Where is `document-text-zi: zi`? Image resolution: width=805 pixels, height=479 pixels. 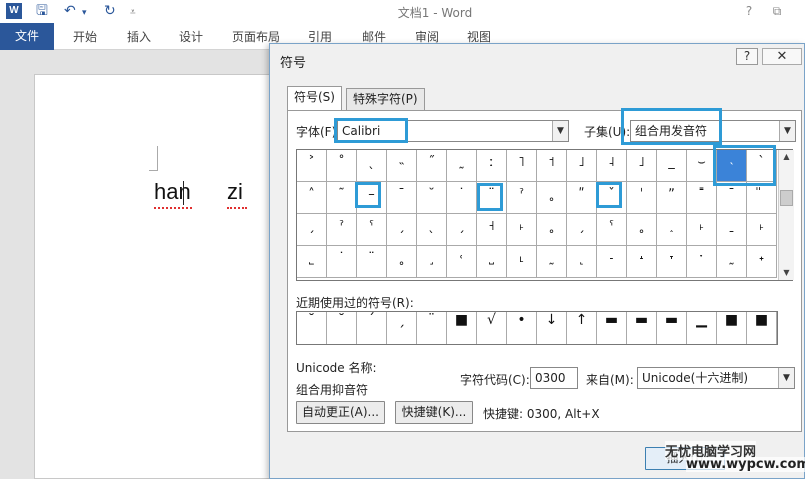 document-text-zi: zi is located at coordinates (235, 192).